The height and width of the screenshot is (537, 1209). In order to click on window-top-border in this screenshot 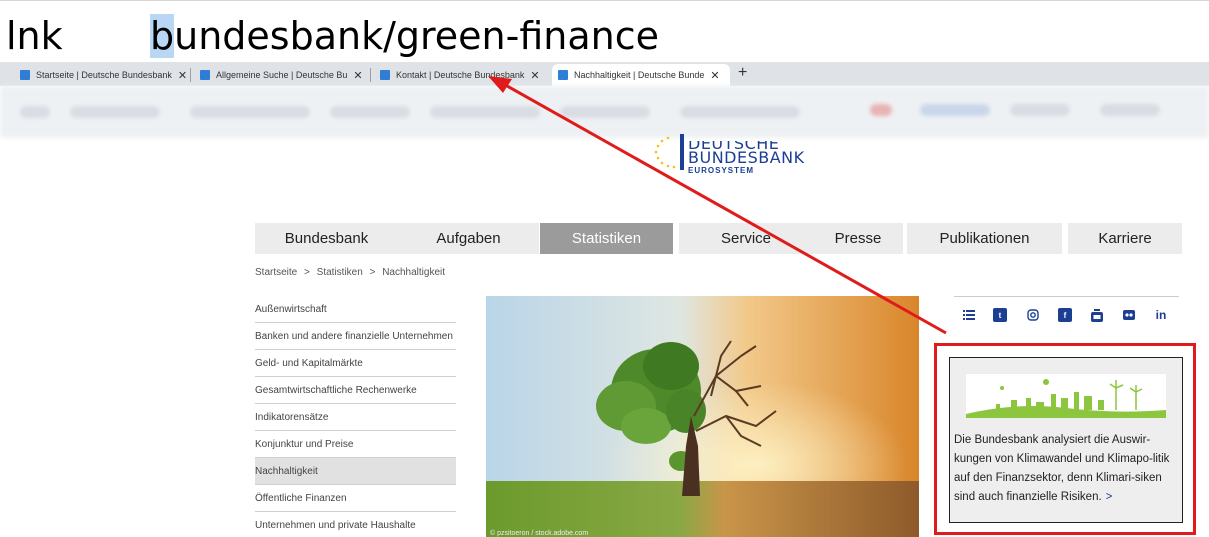, I will do `click(604, 0)`.